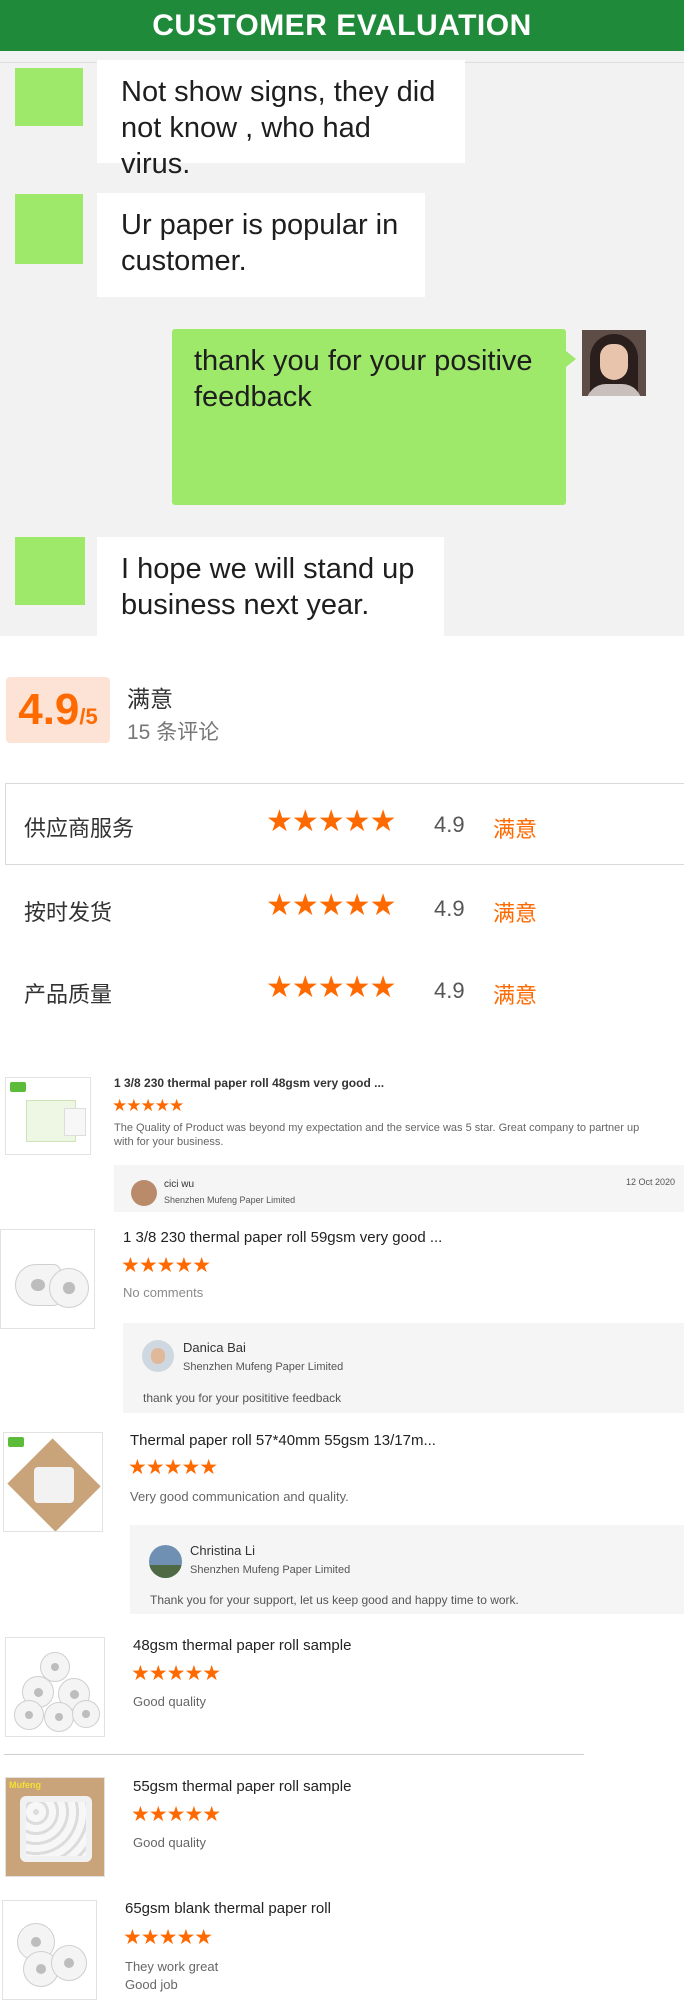 This screenshot has height=2009, width=684. Describe the element at coordinates (55, 1827) in the screenshot. I see `product-thumbnail: Mufeng` at that location.